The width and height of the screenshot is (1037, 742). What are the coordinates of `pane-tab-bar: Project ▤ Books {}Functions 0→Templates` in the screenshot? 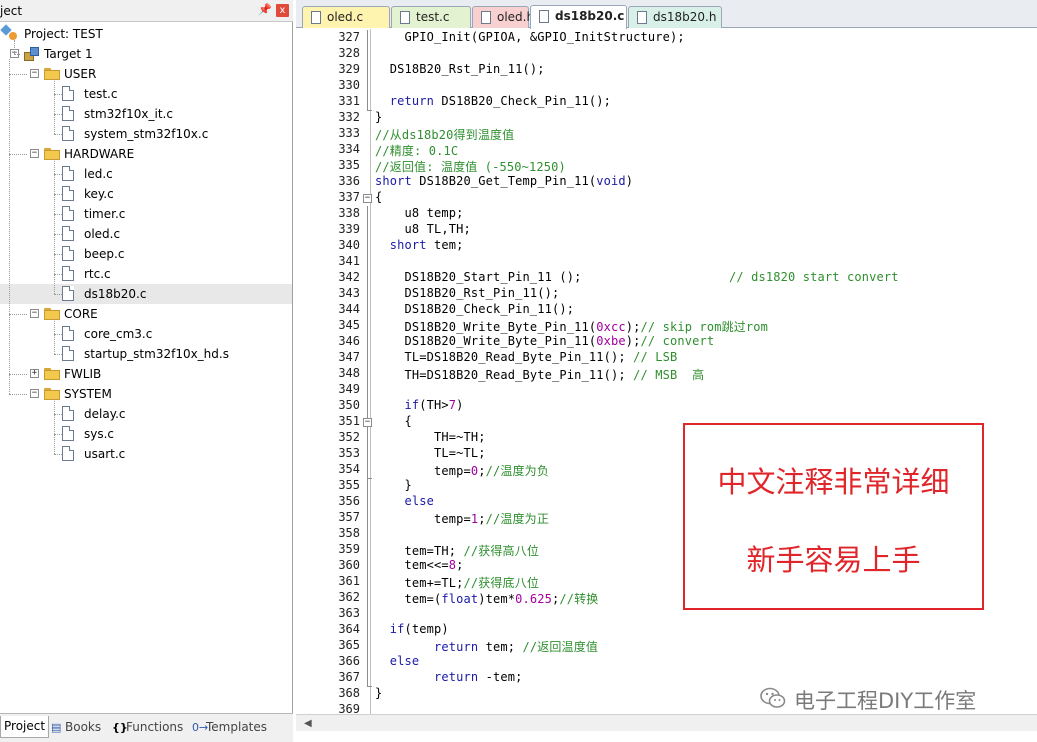 It's located at (146, 727).